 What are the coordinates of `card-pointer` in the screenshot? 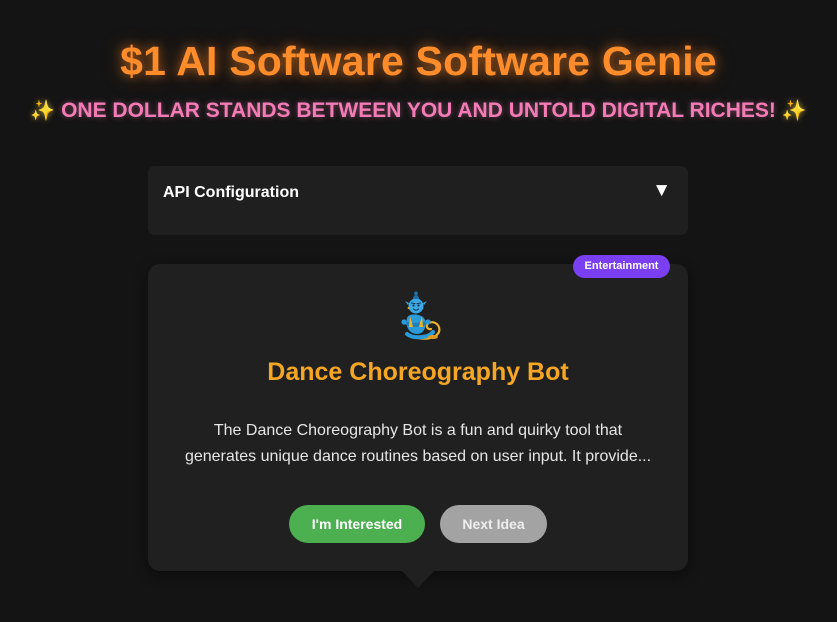 It's located at (418, 579).